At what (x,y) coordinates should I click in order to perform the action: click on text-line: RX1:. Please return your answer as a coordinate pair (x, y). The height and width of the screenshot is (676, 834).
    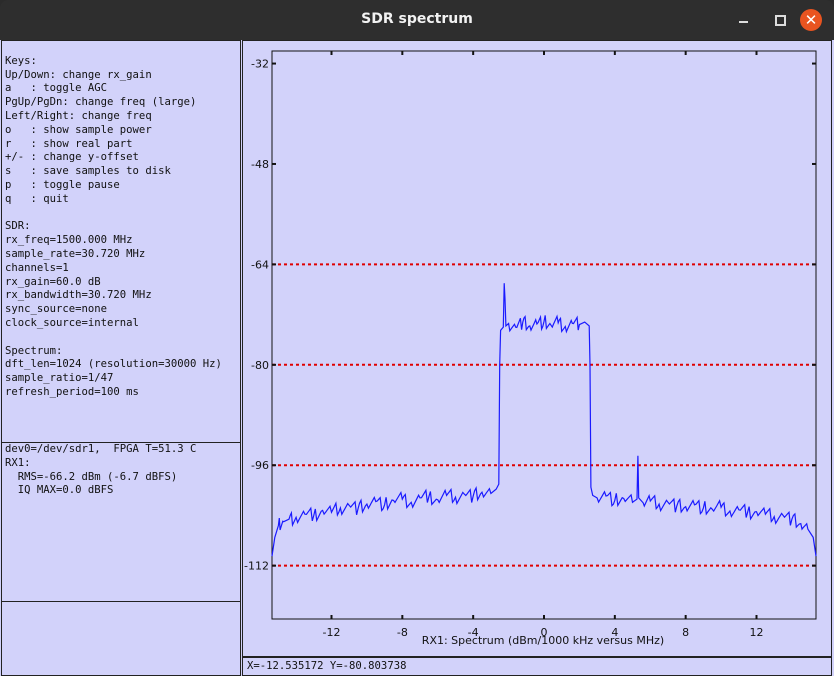
    Looking at the image, I should click on (18, 462).